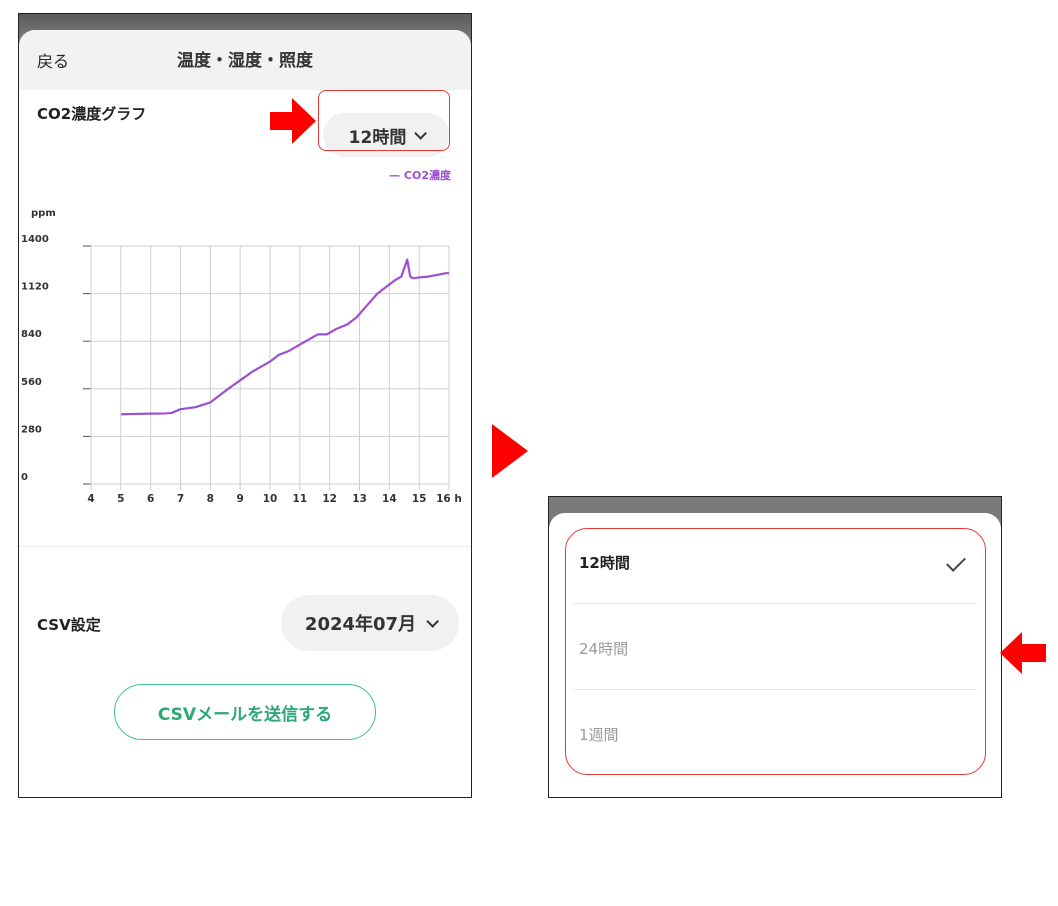 The height and width of the screenshot is (906, 1058). What do you see at coordinates (293, 121) in the screenshot?
I see `red-arrow-right-icon` at bounding box center [293, 121].